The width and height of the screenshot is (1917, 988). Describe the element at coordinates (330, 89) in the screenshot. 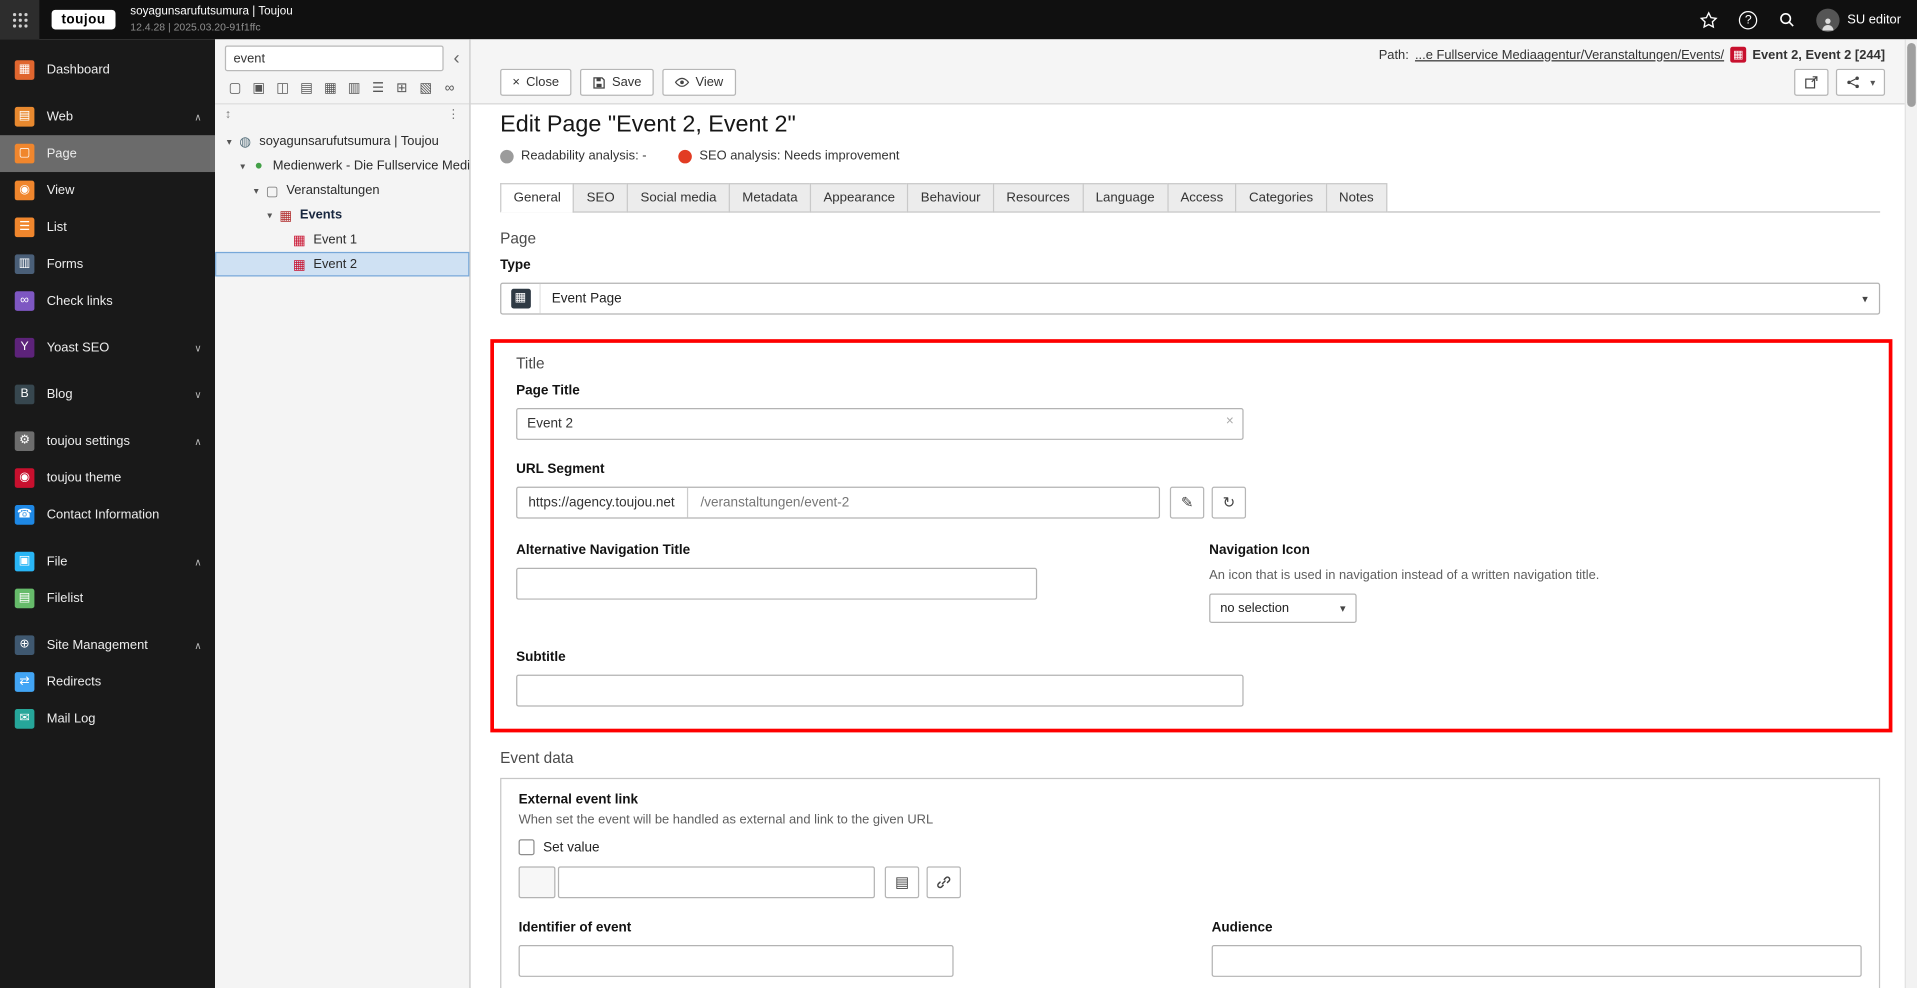

I see `new-event-page-icon: ▦` at that location.